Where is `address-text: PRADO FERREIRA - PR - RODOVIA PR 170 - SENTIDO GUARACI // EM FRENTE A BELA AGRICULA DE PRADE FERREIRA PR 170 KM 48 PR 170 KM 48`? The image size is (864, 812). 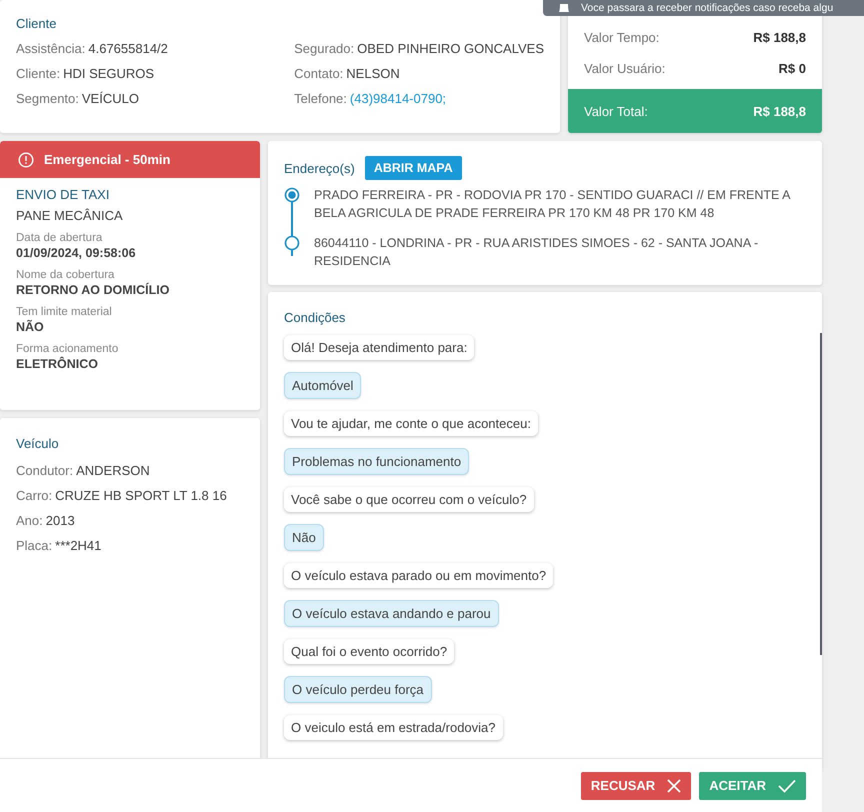
address-text: PRADO FERREIRA - PR - RODOVIA PR 170 - SENTIDO GUARACI // EM FRENTE A BELA AGRICULA DE PRADE FERREIRA PR 170 KM 48 PR 170 KM 48 is located at coordinates (553, 204).